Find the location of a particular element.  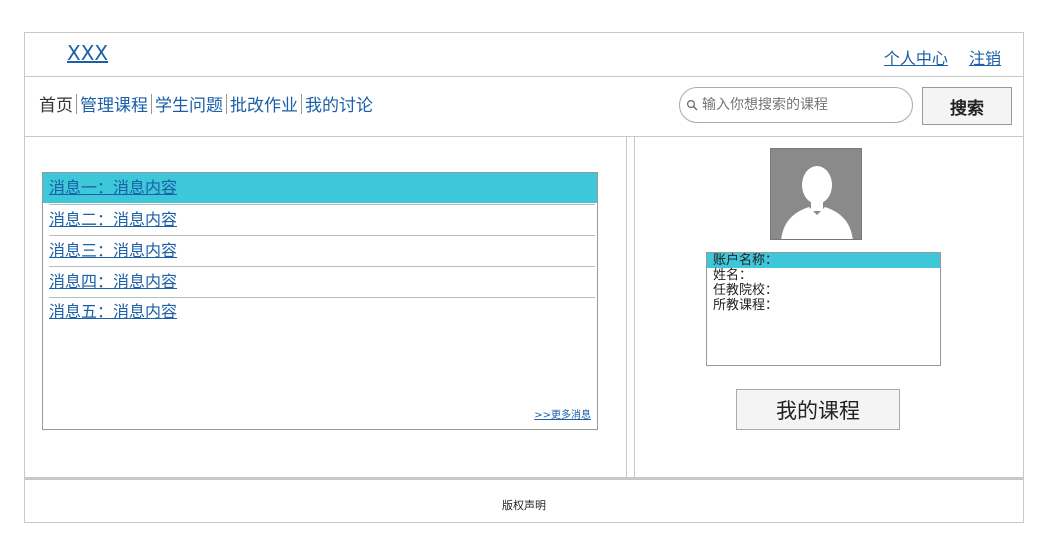

nav-divider is located at coordinates (524, 136).